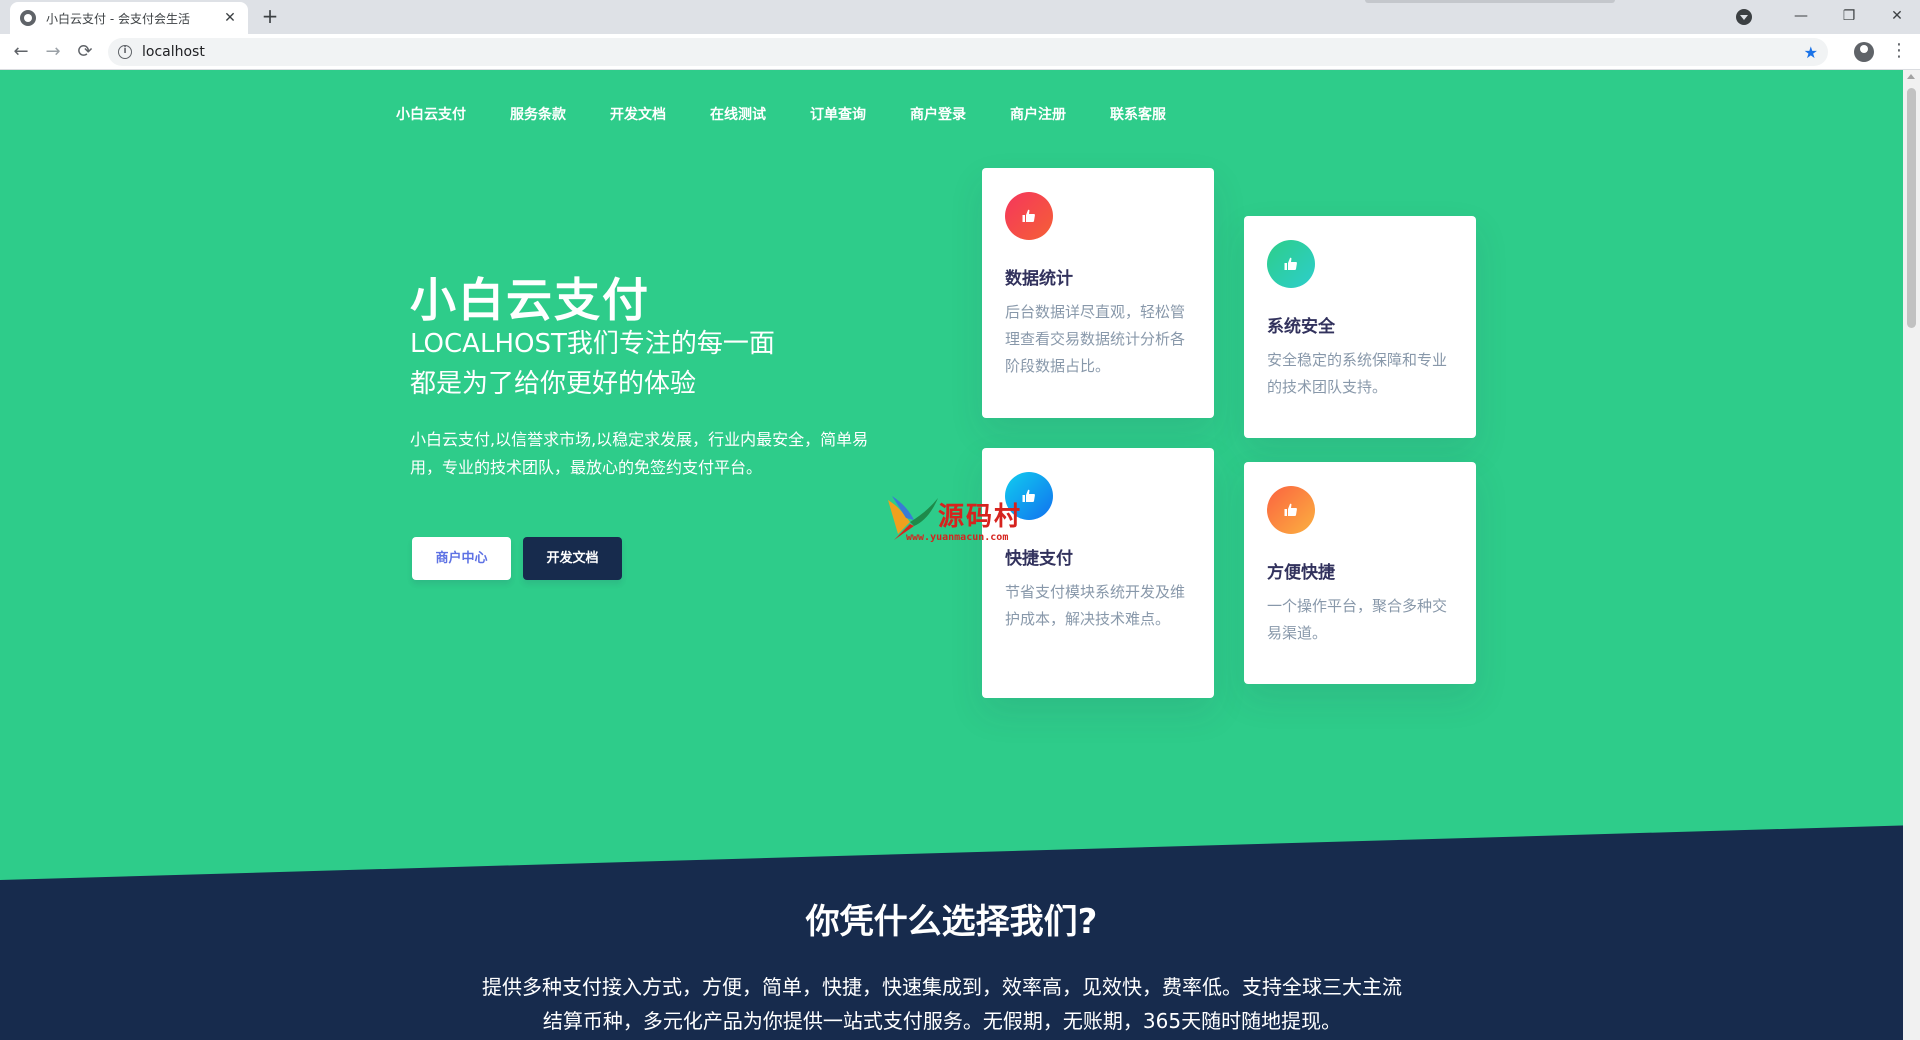 This screenshot has width=1920, height=1040. What do you see at coordinates (530, 300) in the screenshot?
I see `hero-title: 小白云支付` at bounding box center [530, 300].